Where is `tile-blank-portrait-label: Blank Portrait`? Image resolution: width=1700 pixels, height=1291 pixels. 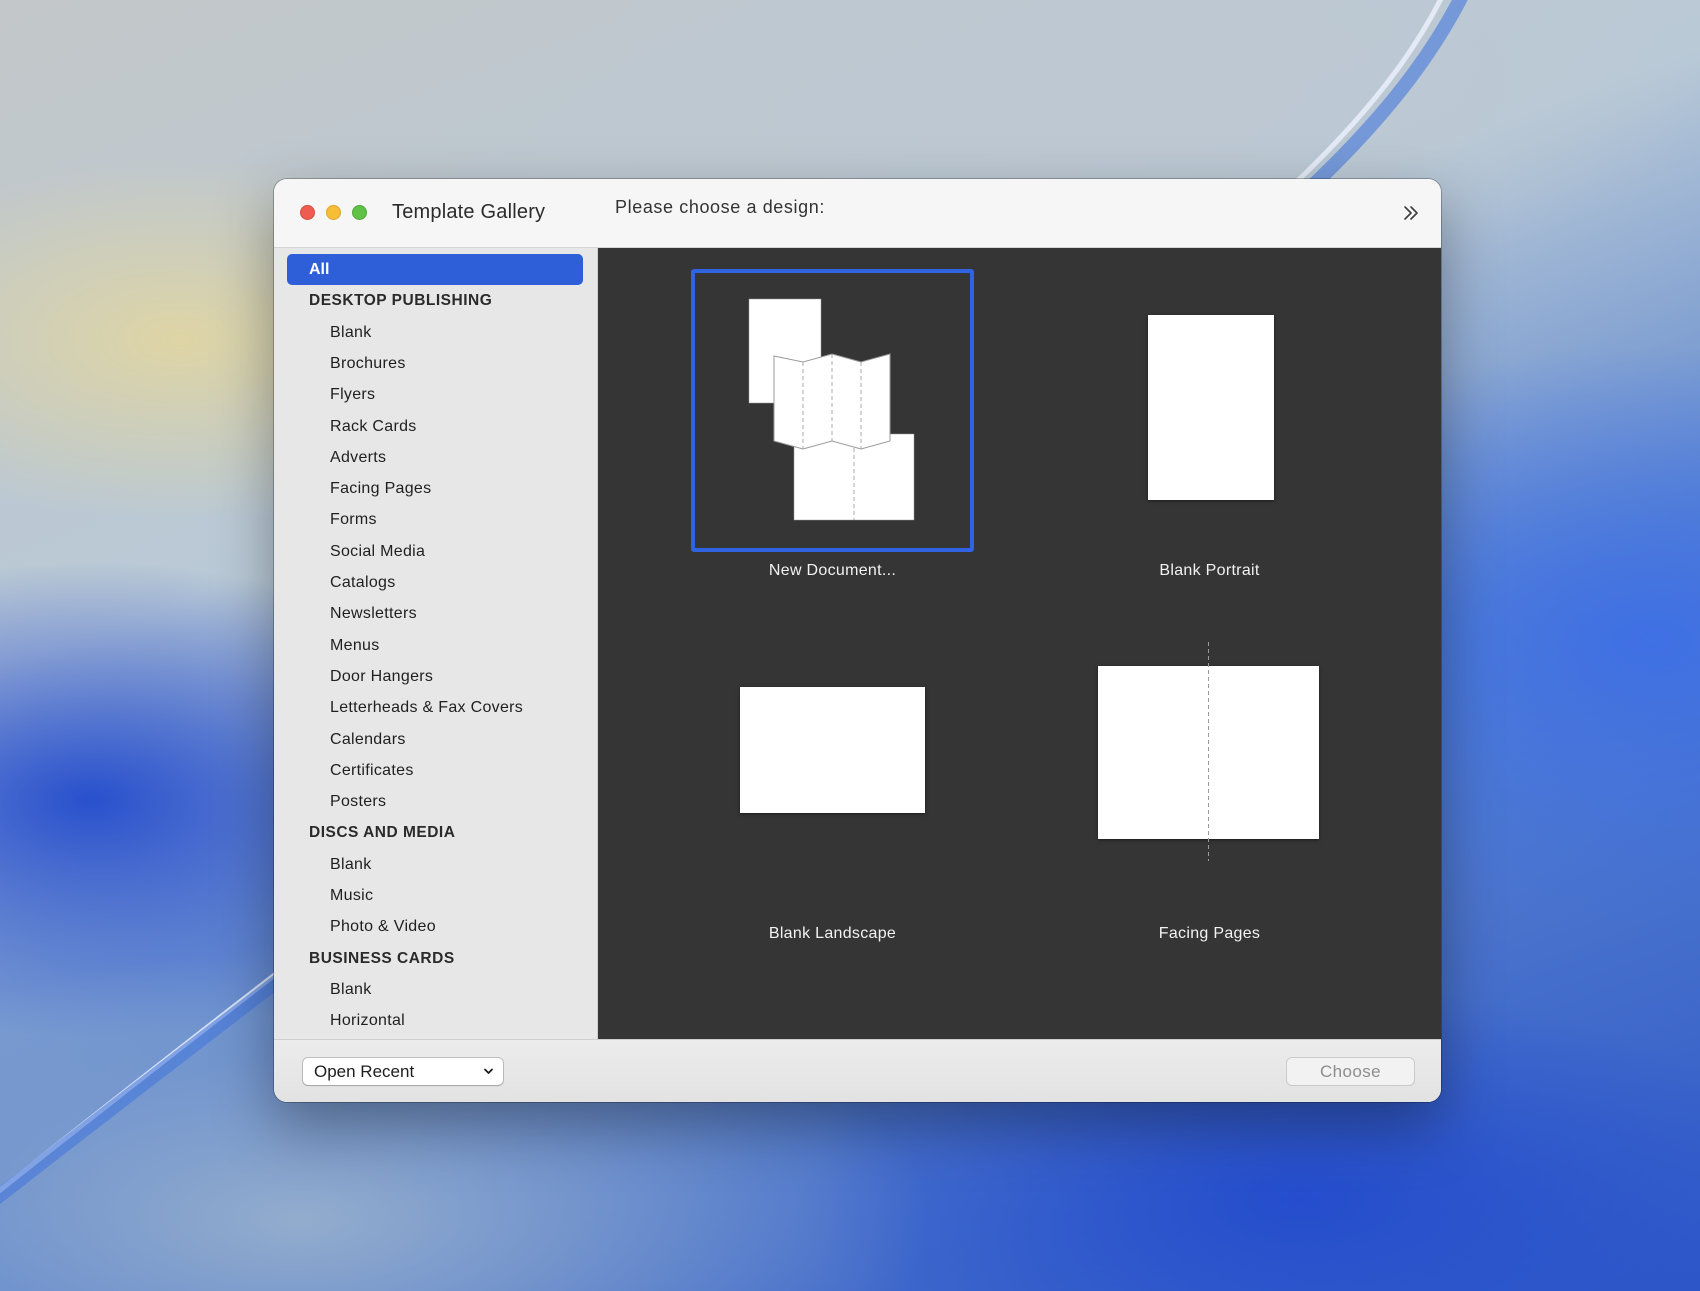
tile-blank-portrait-label: Blank Portrait is located at coordinates (1209, 570).